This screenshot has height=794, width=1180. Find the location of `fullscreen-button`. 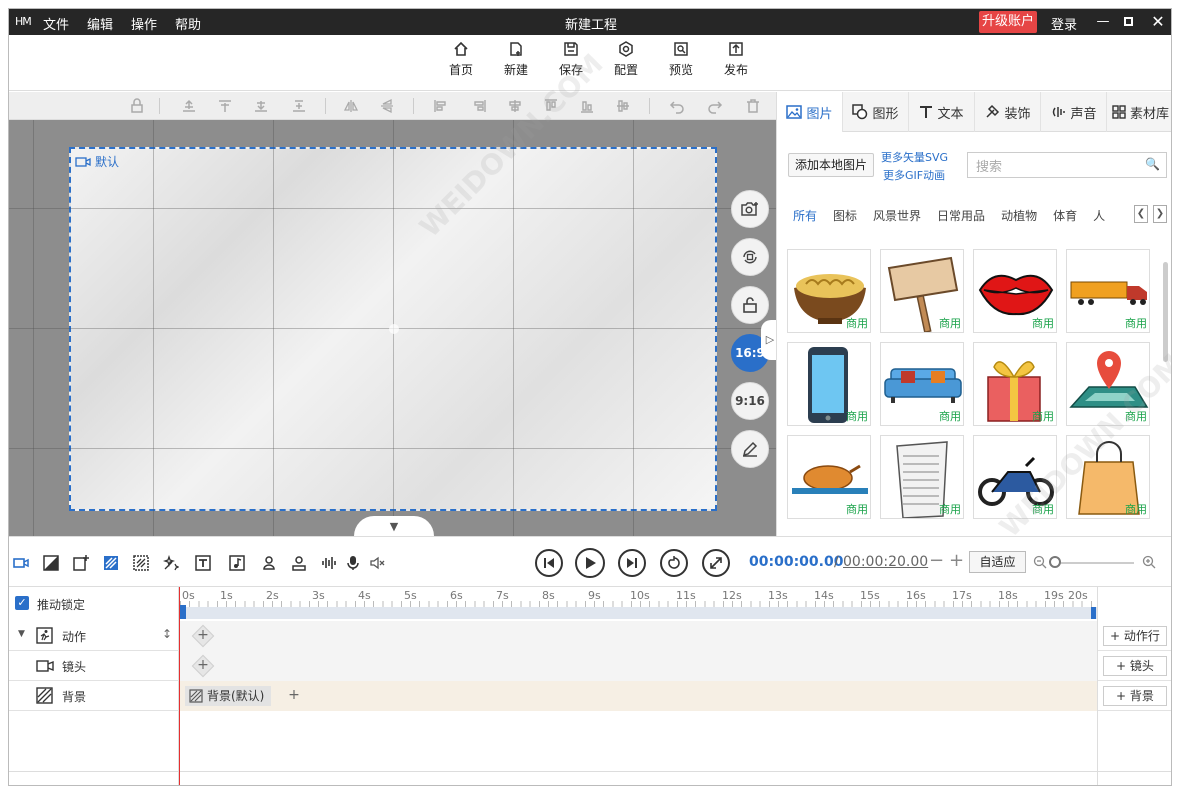

fullscreen-button is located at coordinates (716, 563).